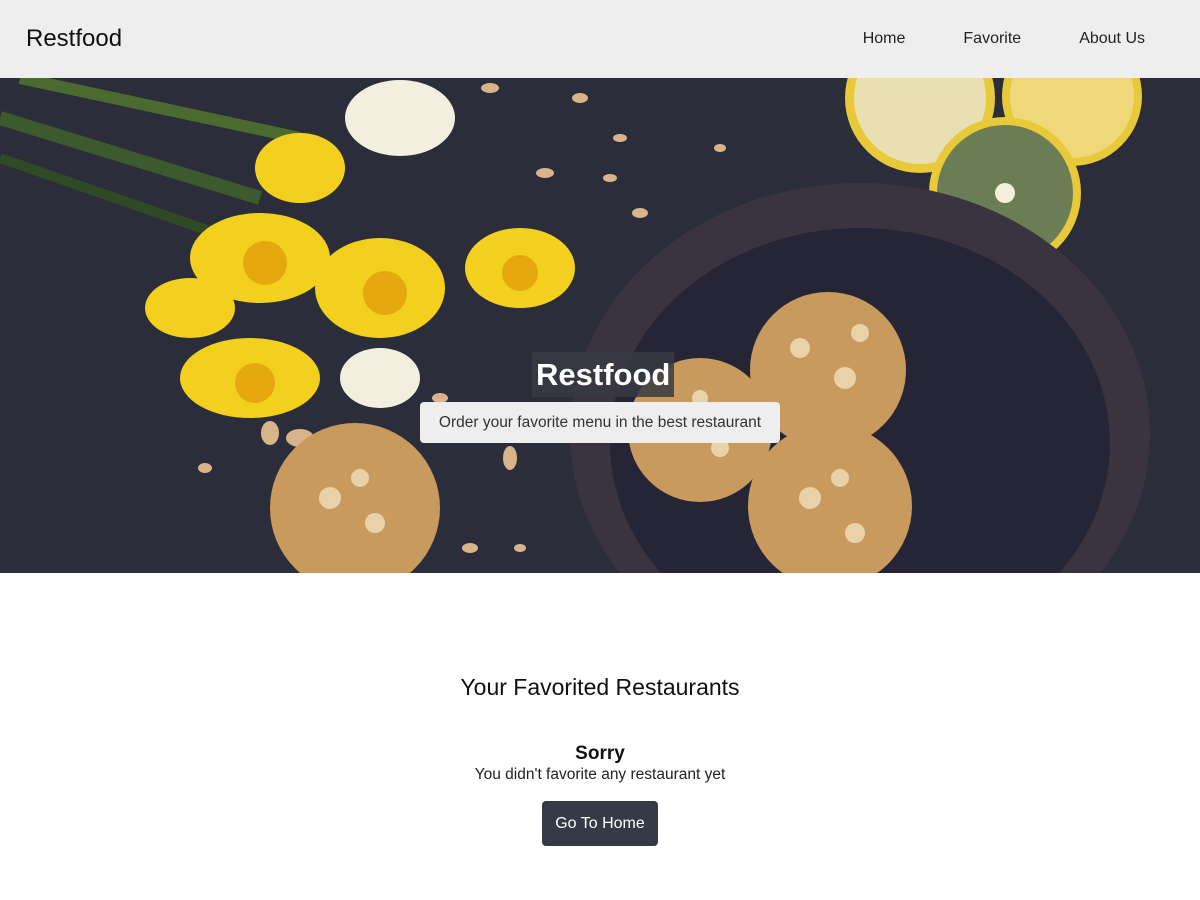 The width and height of the screenshot is (1200, 900). What do you see at coordinates (600, 39) in the screenshot?
I see `app-header: Restfood Home Favorite About Us` at bounding box center [600, 39].